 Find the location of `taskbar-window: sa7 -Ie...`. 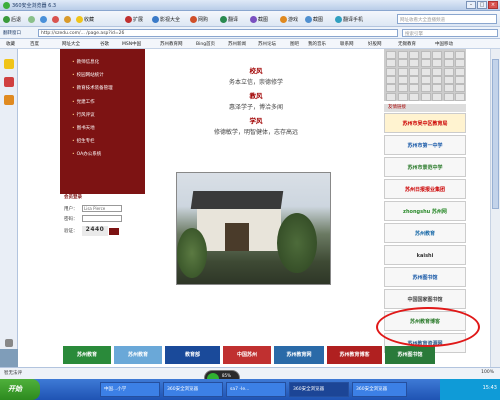

taskbar-window: sa7 -Ie... is located at coordinates (256, 389).